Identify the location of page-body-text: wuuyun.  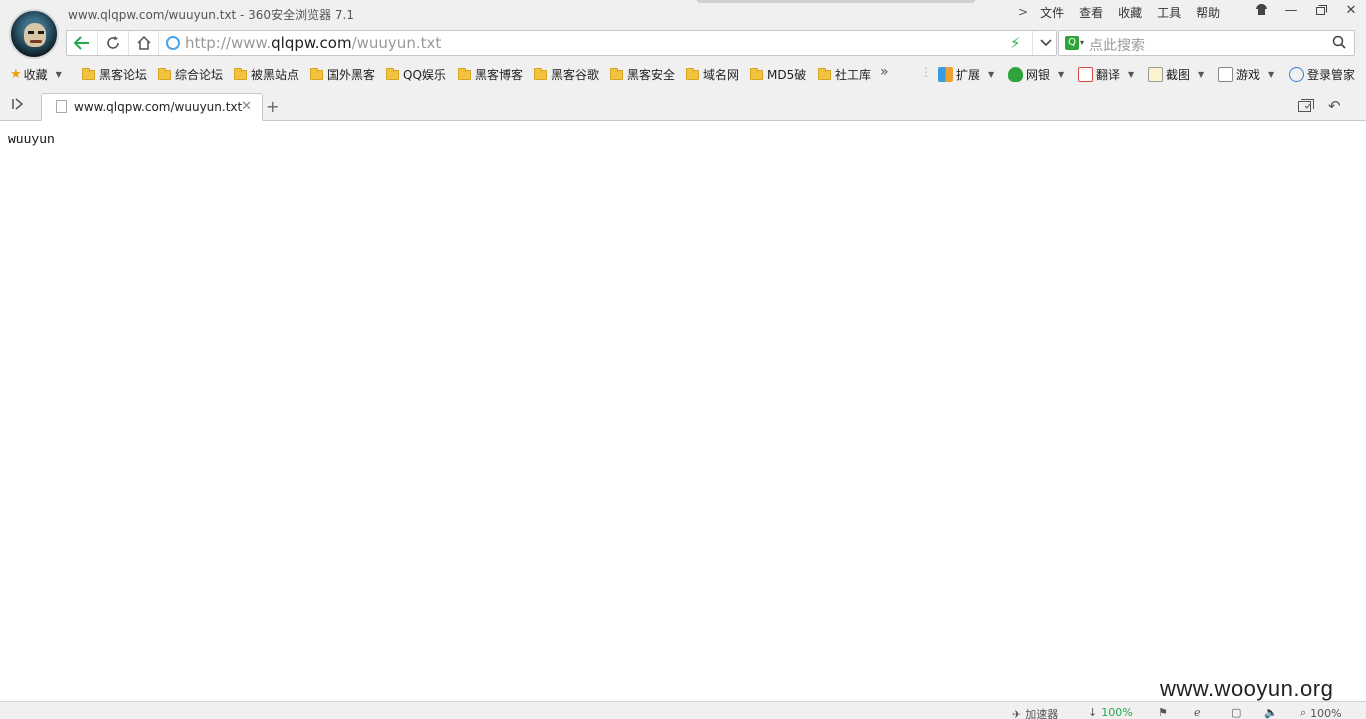
(31, 139).